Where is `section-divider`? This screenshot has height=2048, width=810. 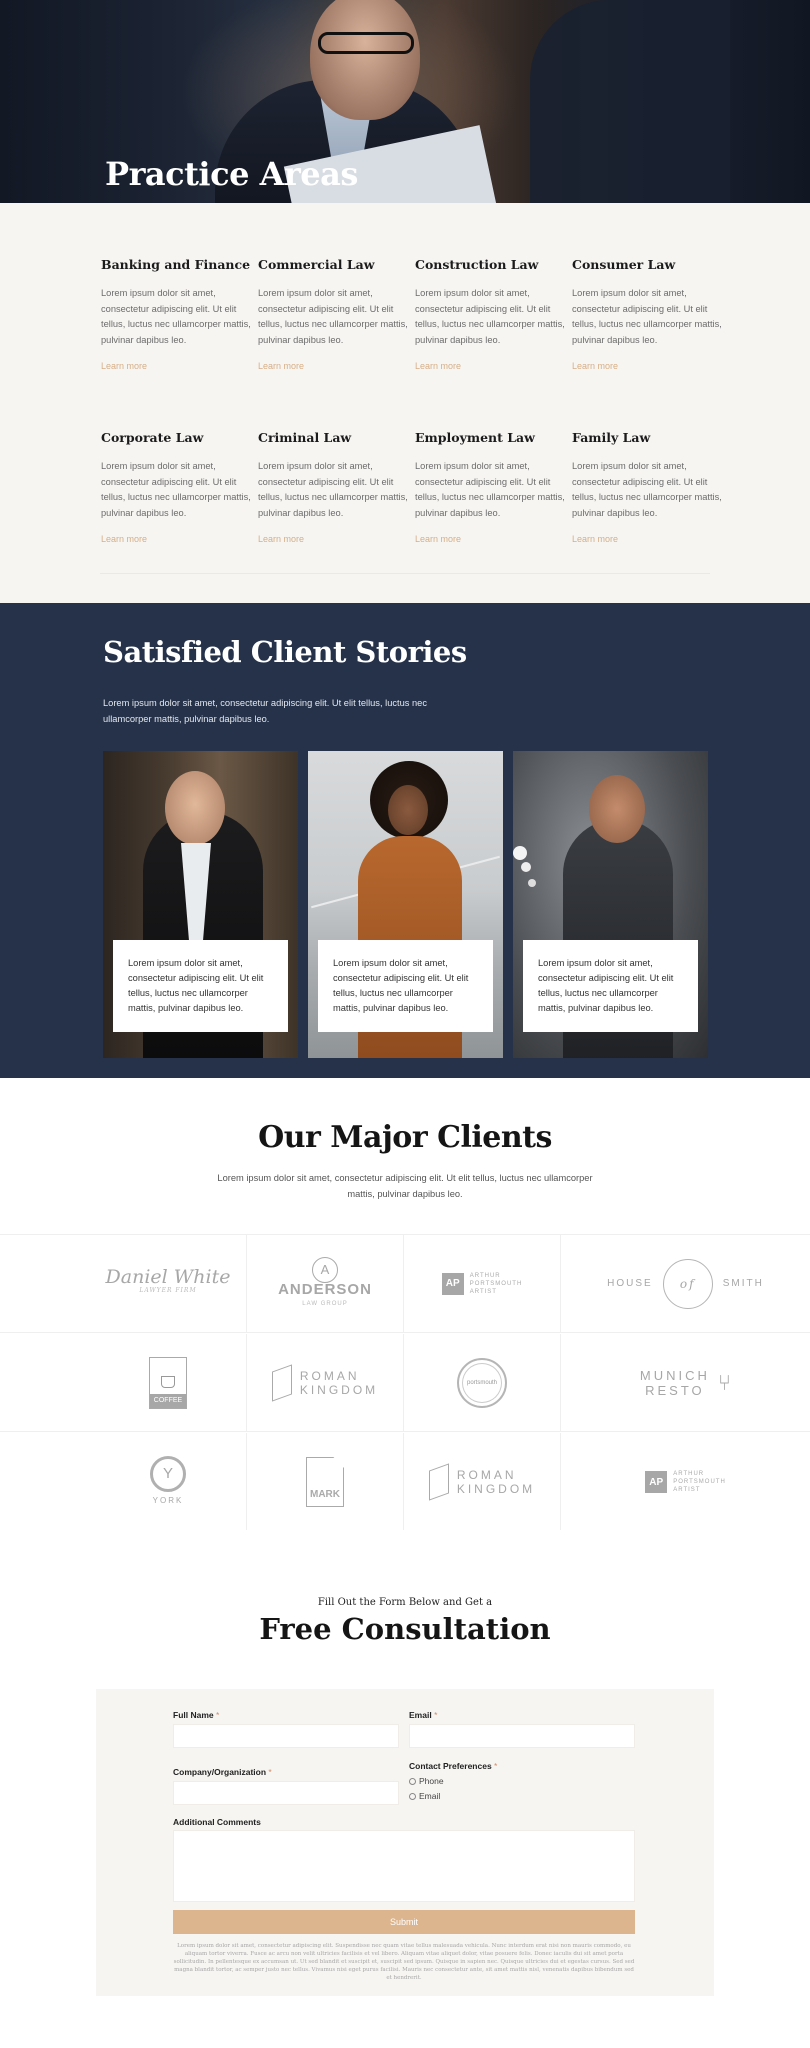
section-divider is located at coordinates (405, 573).